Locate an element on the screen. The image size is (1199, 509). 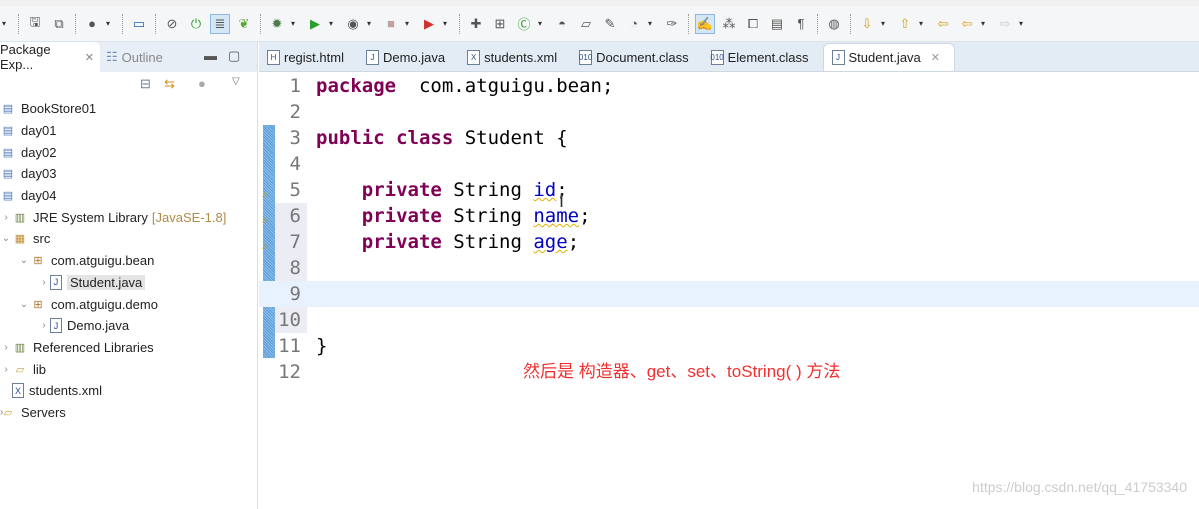
code-line: 9 is located at coordinates (729, 294).